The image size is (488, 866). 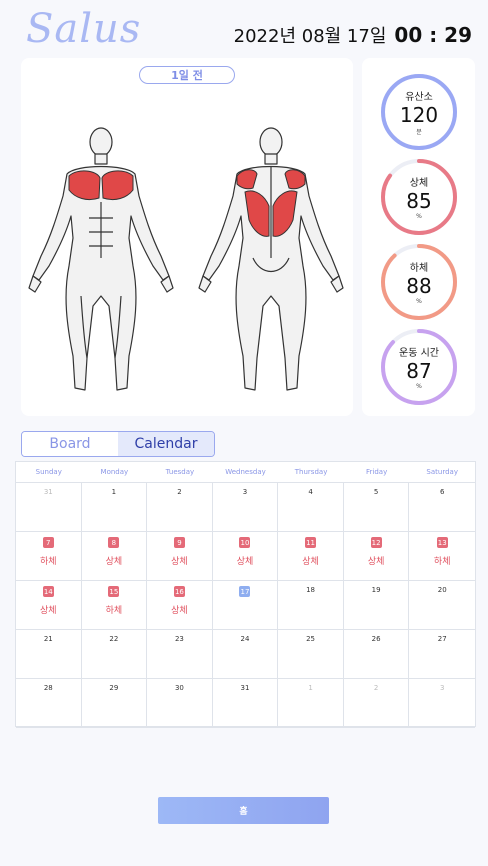 I want to click on day-number: 29, so click(x=114, y=688).